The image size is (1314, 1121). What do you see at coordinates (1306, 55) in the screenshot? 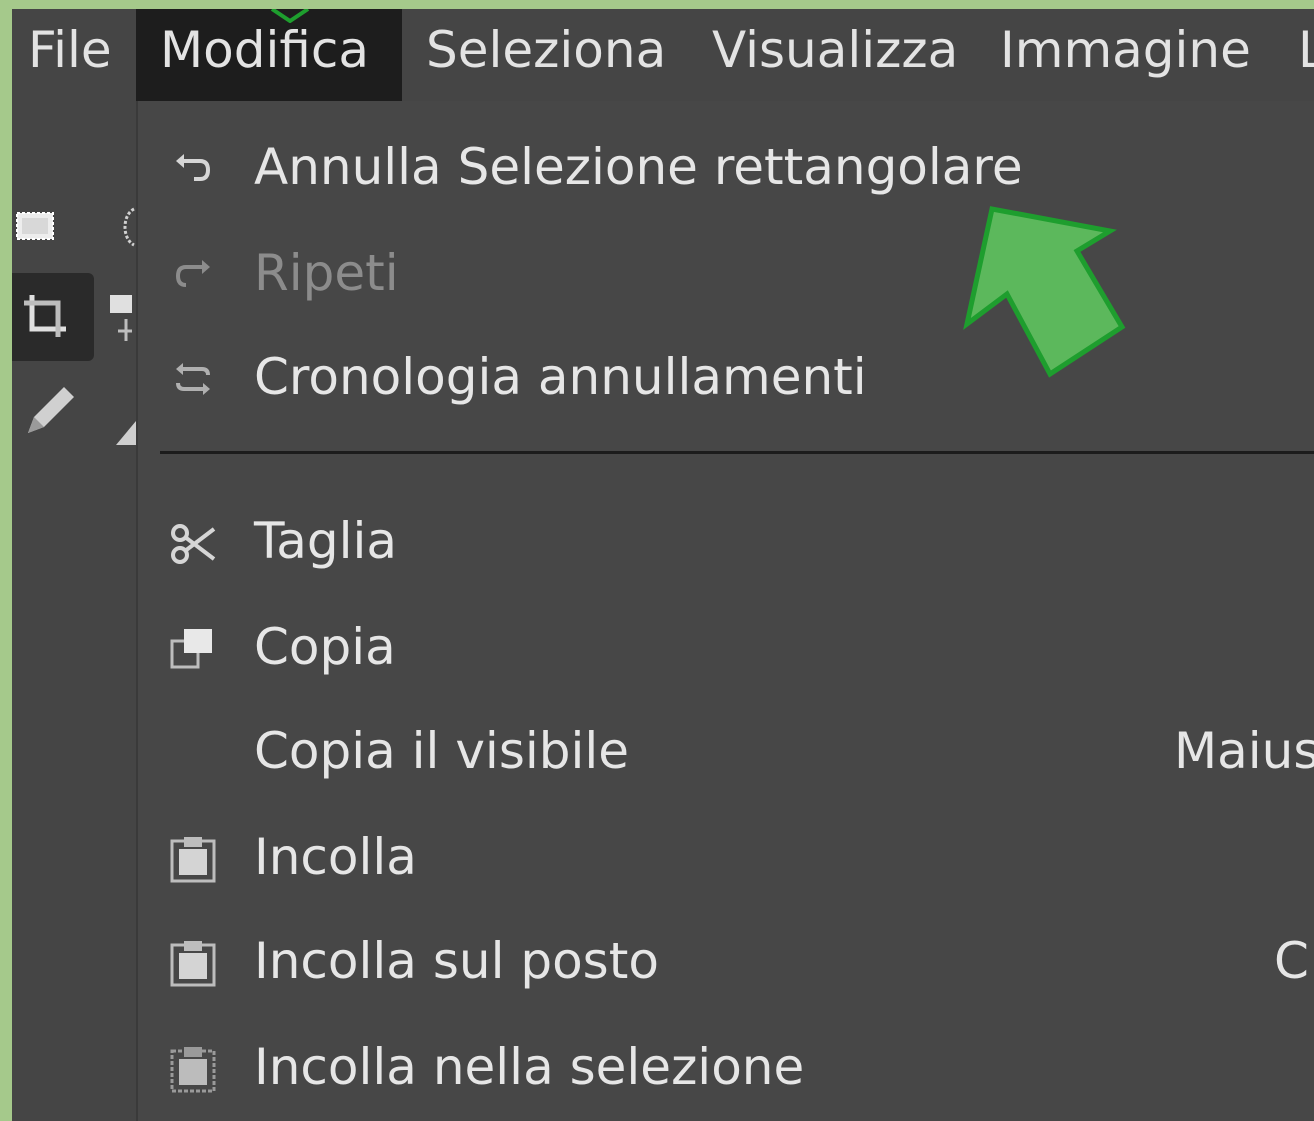
I see `menu-partial-next: L` at bounding box center [1306, 55].